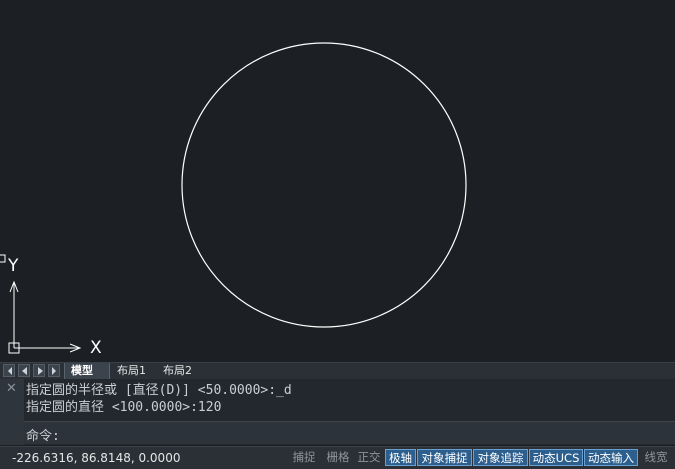  I want to click on previous-tab-icon, so click(24, 371).